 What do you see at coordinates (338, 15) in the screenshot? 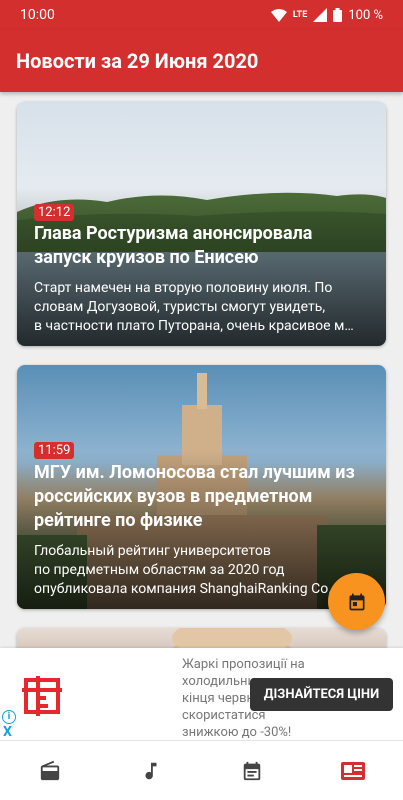
I see `battery-icon` at bounding box center [338, 15].